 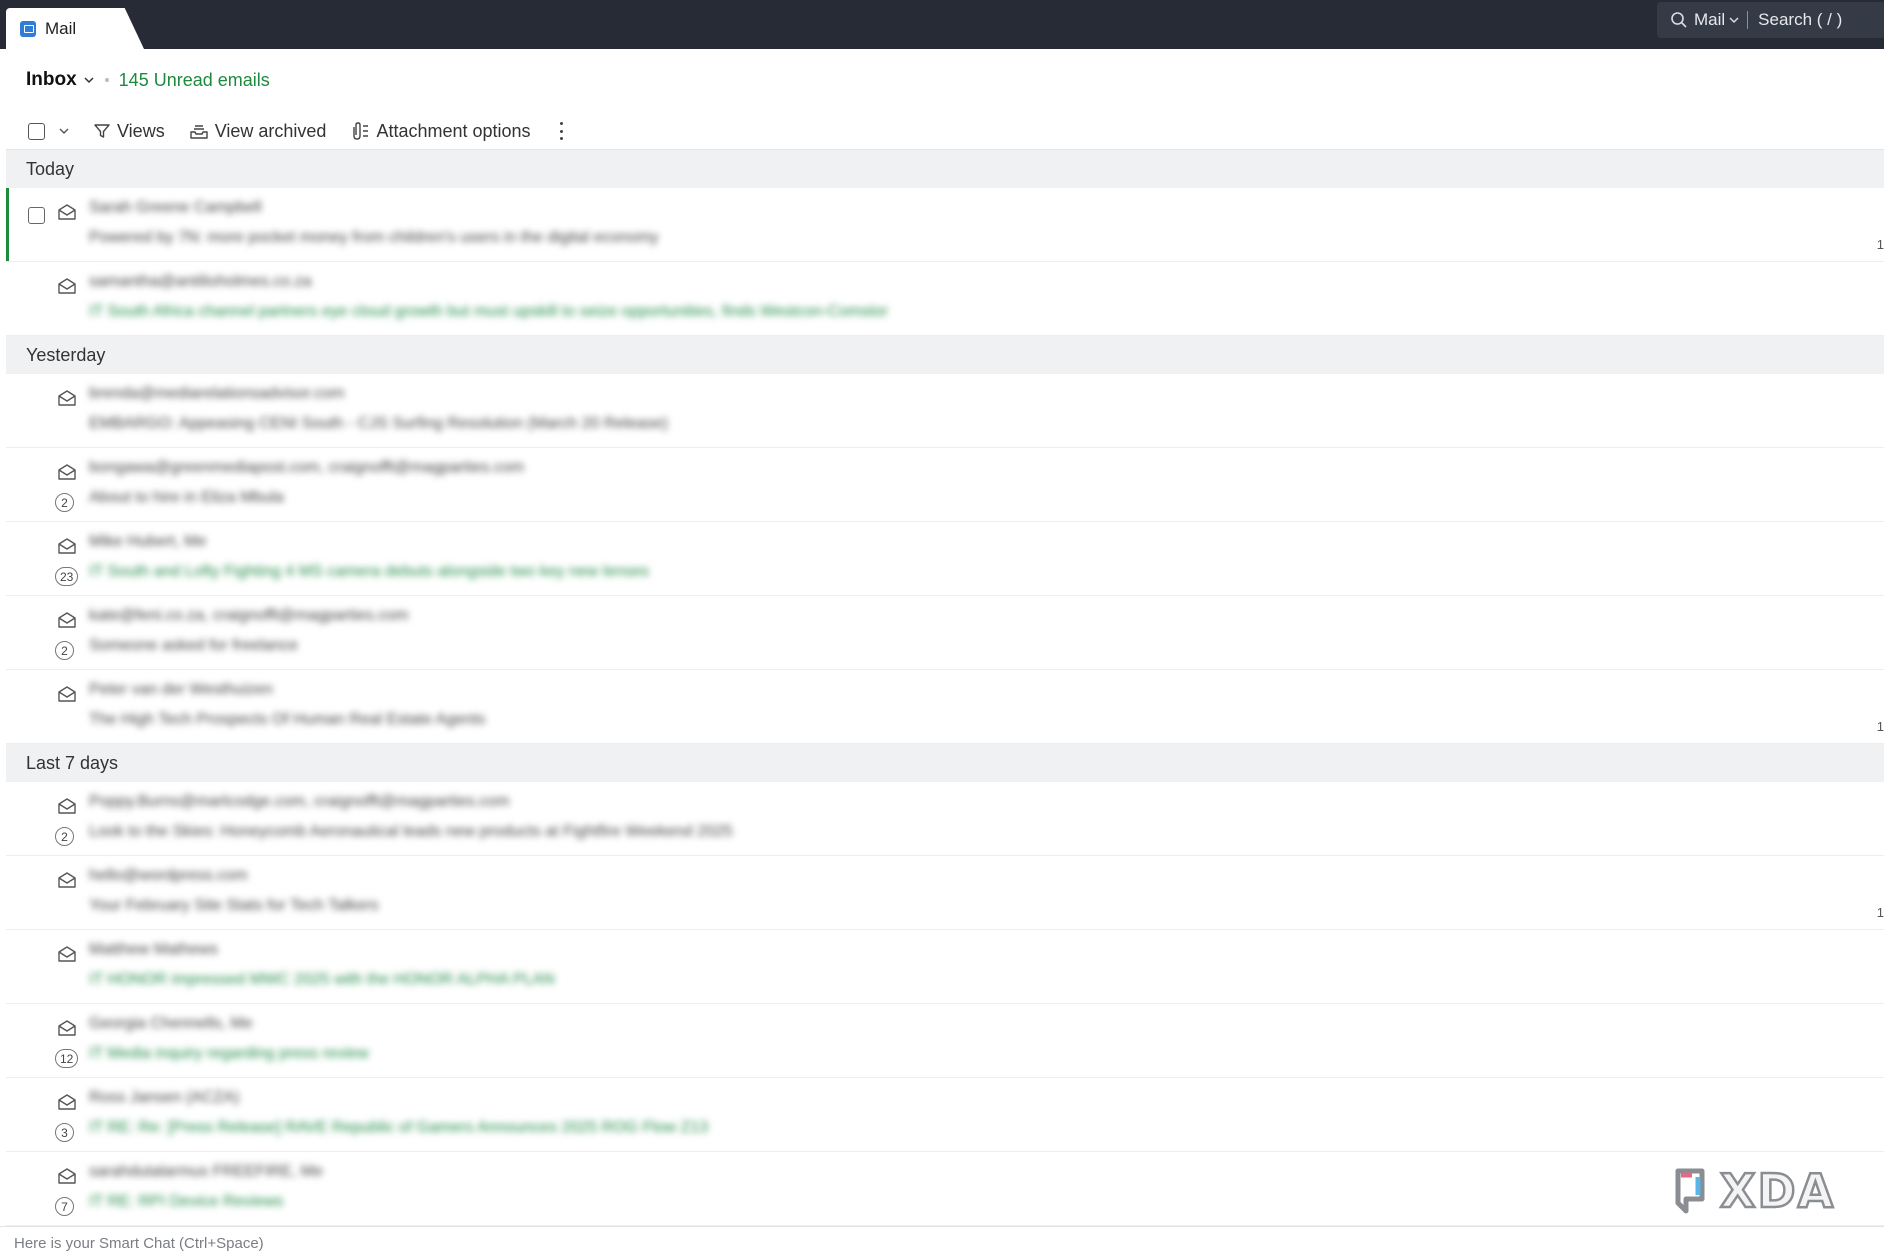 I want to click on xda-watermark: XDA, so click(x=1754, y=1191).